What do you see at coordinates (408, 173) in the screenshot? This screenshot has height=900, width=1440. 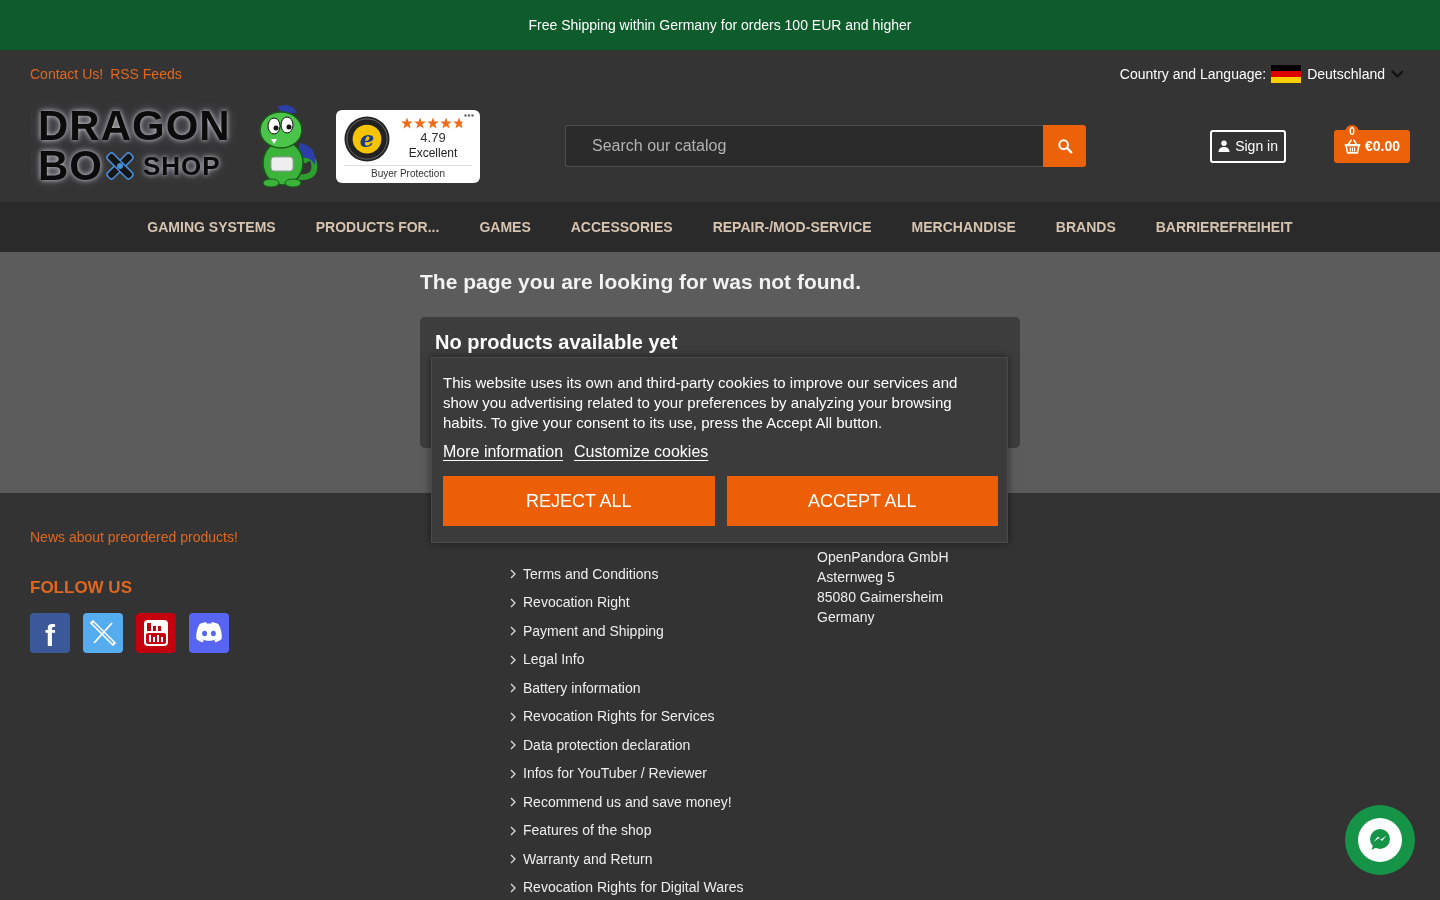 I see `buyer-protection-label: Buyer Protection` at bounding box center [408, 173].